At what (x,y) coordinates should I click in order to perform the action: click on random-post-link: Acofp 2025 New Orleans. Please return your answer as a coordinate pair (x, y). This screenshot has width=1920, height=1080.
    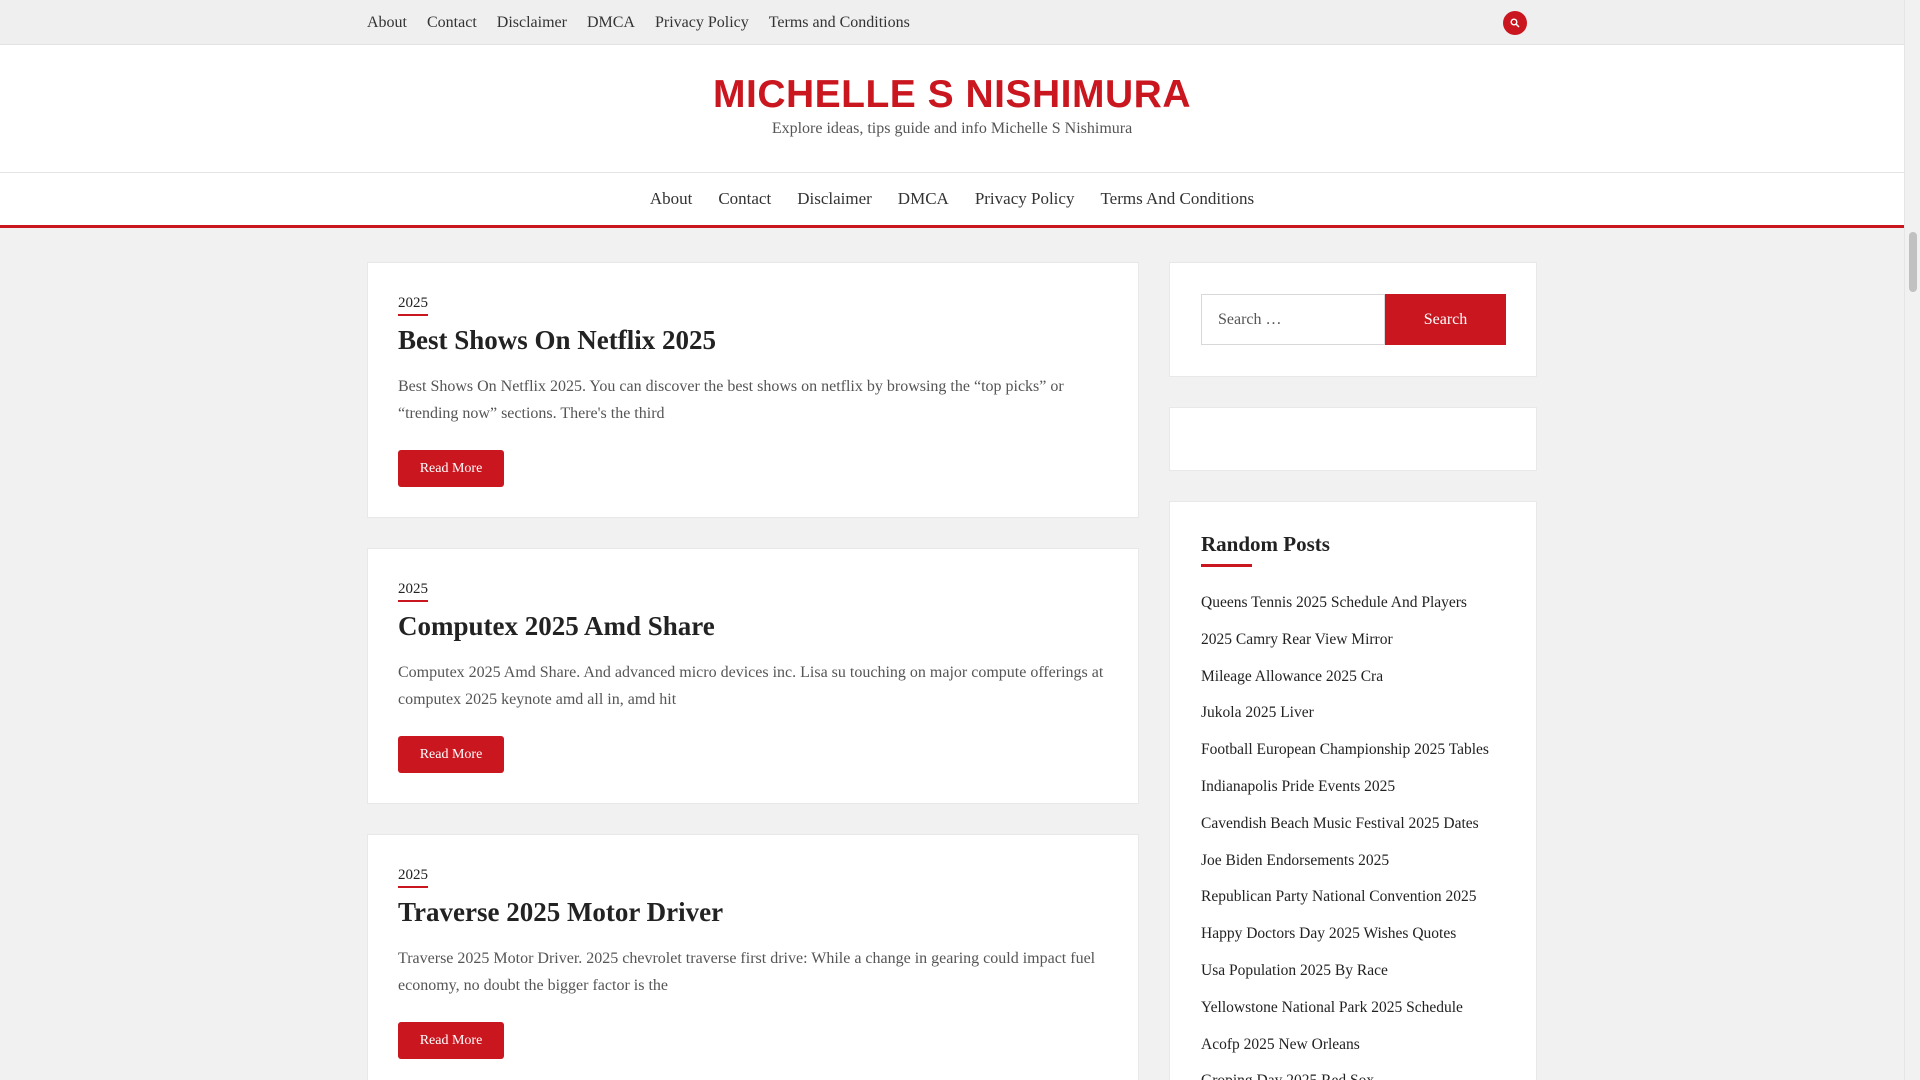
    Looking at the image, I should click on (1345, 1045).